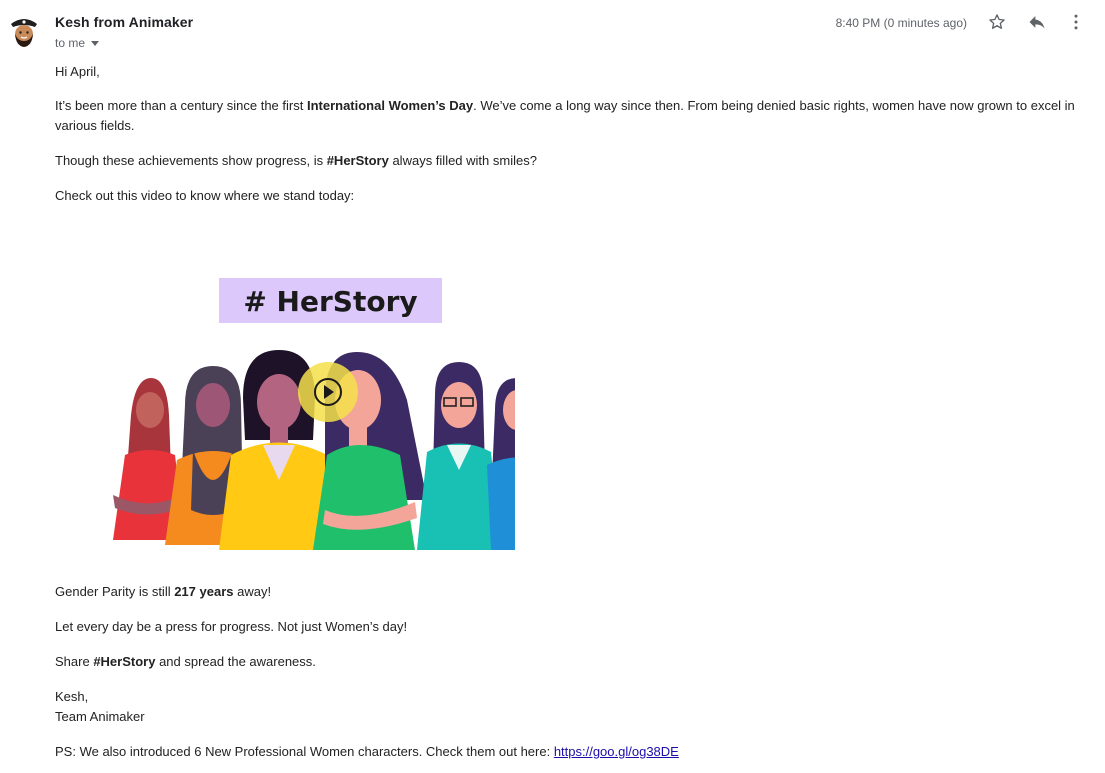 Image resolution: width=1105 pixels, height=773 pixels. What do you see at coordinates (390, 105) in the screenshot?
I see `bold-text: International Women’s Day` at bounding box center [390, 105].